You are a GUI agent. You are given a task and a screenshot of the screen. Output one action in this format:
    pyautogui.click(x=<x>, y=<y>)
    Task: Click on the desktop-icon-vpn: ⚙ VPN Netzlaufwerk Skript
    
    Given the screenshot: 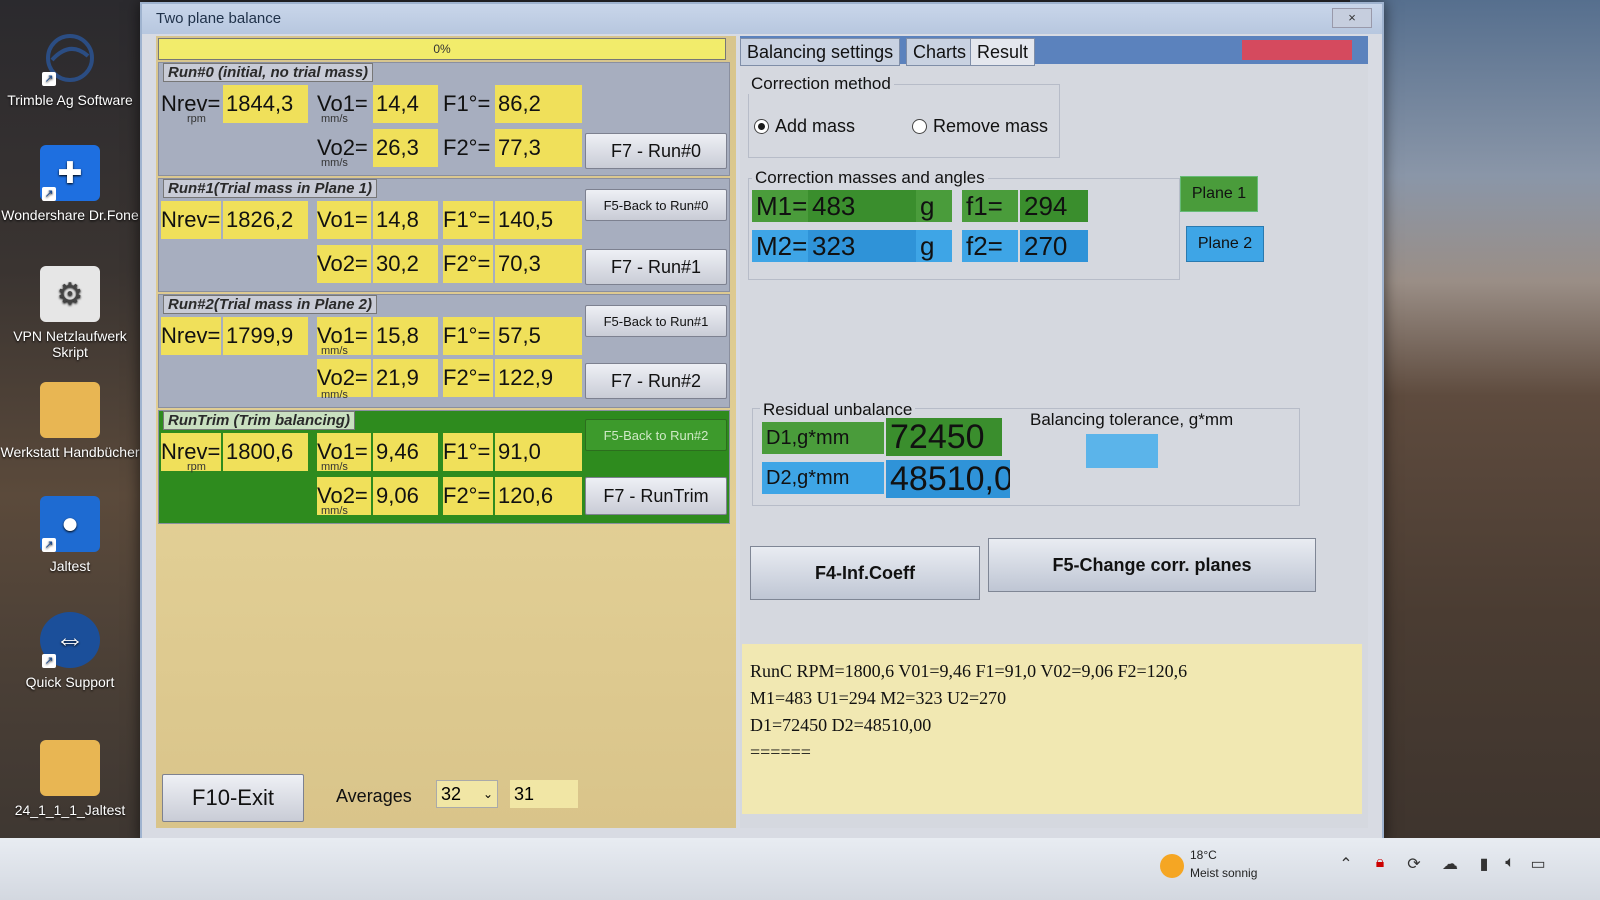 What is the action you would take?
    pyautogui.click(x=70, y=313)
    